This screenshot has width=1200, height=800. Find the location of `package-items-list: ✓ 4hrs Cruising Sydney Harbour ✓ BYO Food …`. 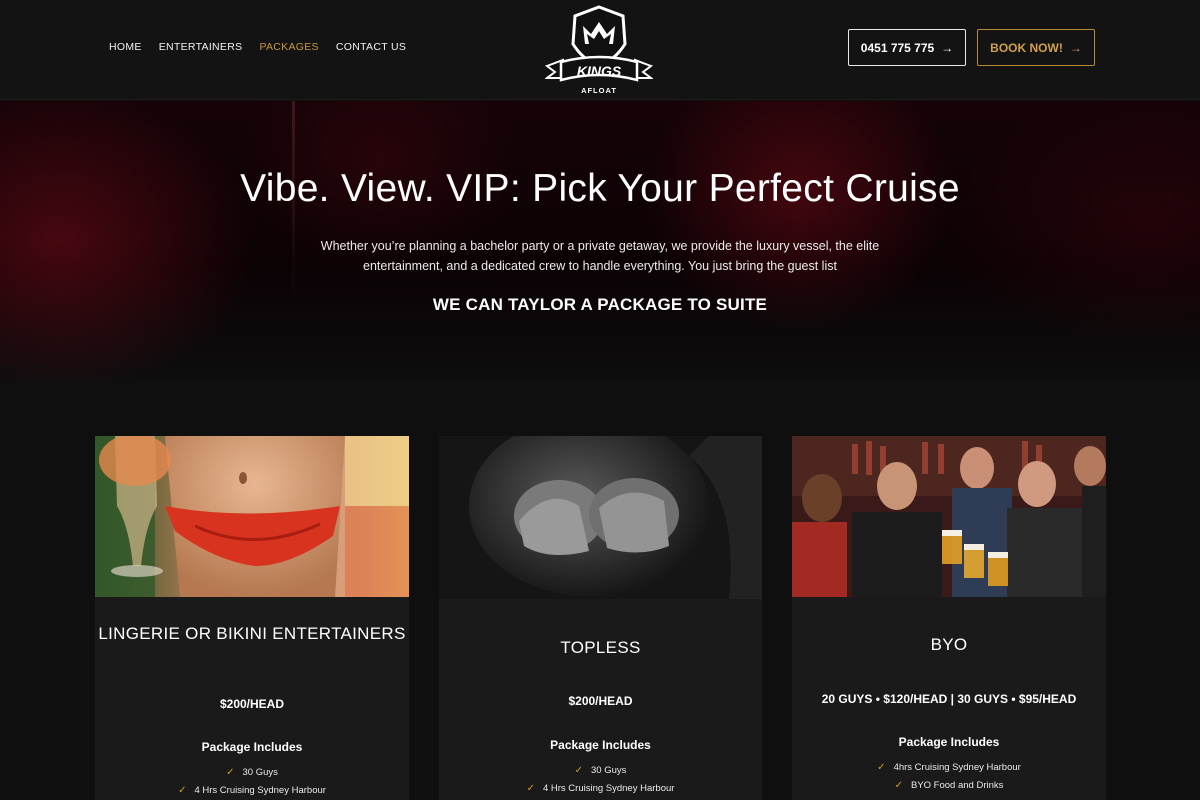

package-items-list: ✓ 4hrs Cruising Sydney Harbour ✓ BYO Food … is located at coordinates (949, 777).